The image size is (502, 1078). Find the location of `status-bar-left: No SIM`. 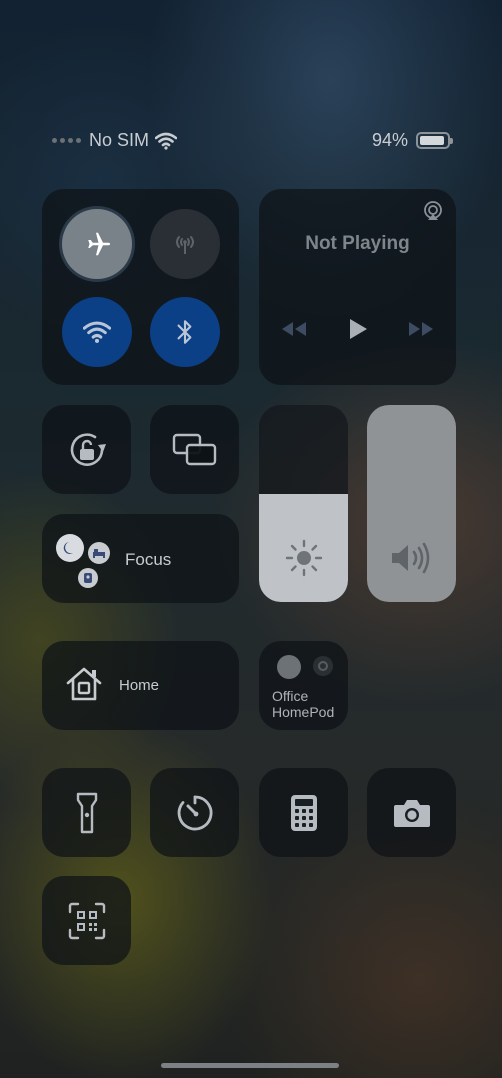

status-bar-left: No SIM is located at coordinates (115, 140).